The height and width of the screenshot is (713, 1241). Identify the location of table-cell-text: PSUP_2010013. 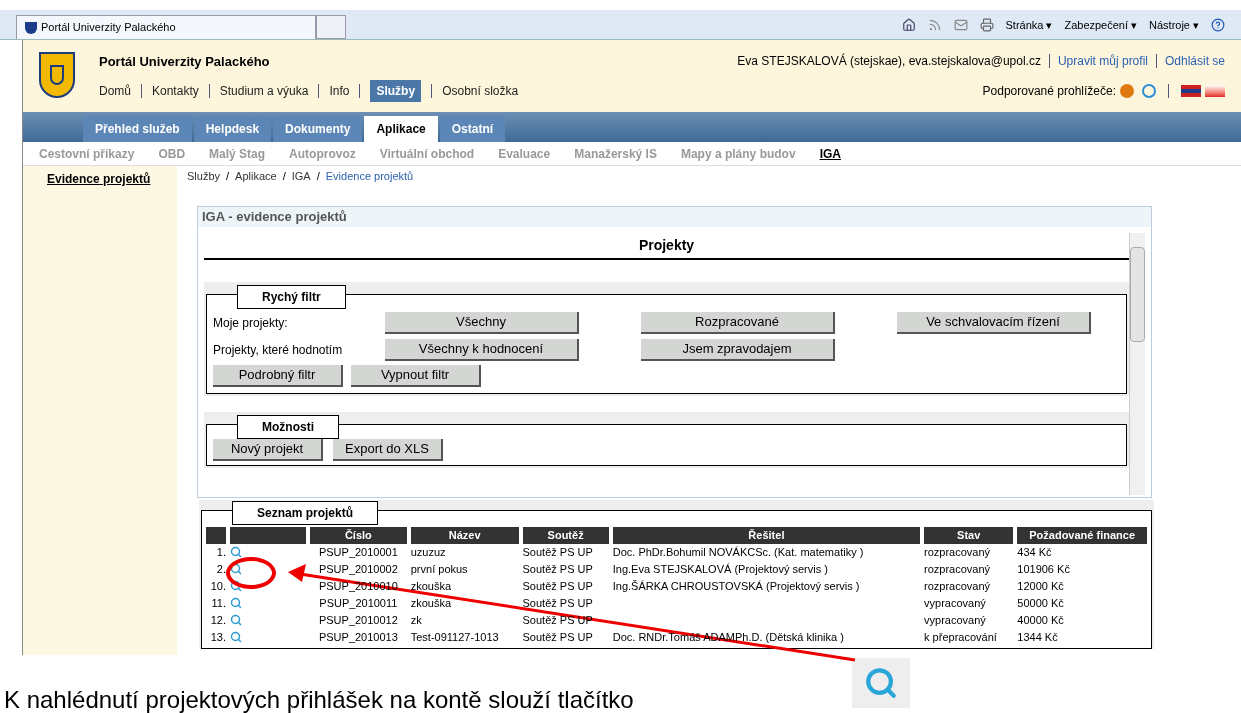
(358, 637).